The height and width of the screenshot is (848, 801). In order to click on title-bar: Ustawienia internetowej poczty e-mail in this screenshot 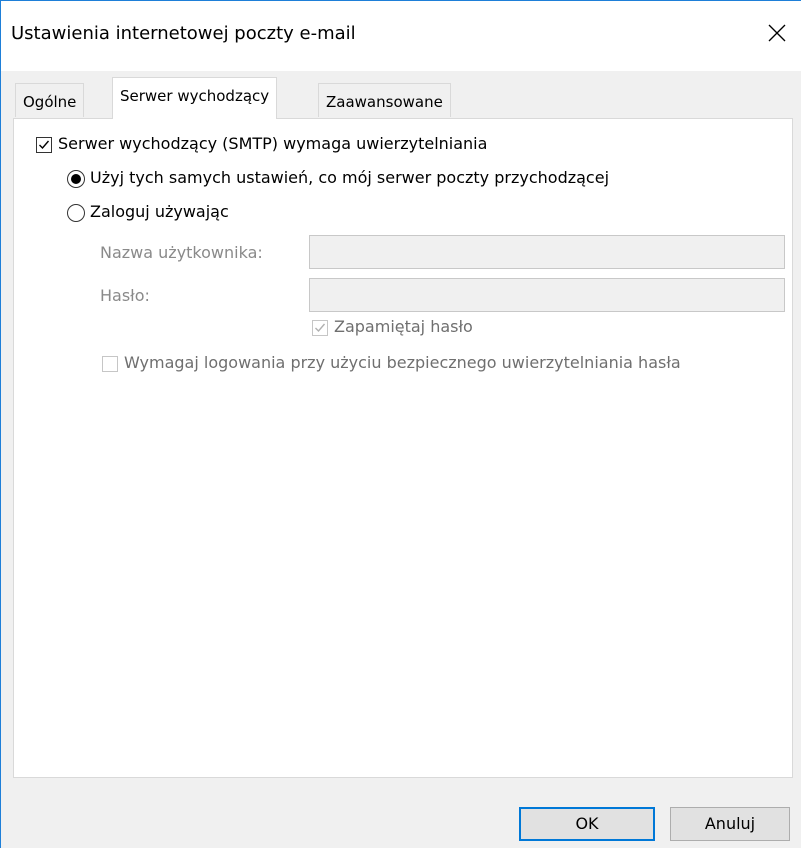, I will do `click(401, 36)`.